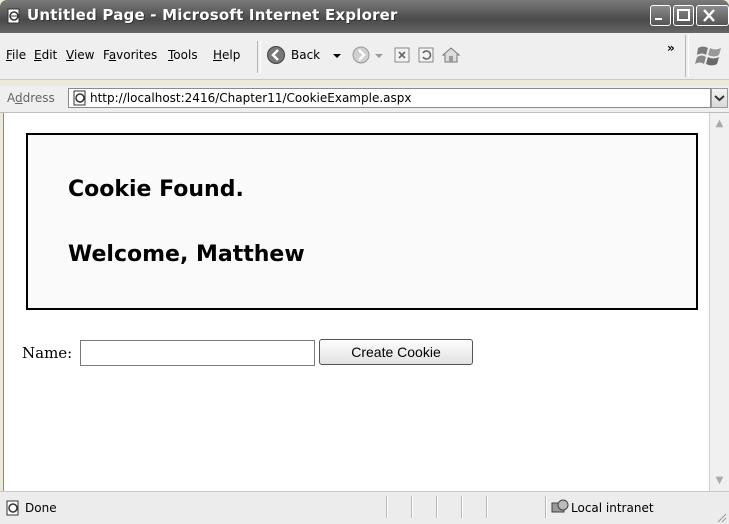 This screenshot has height=524, width=729. What do you see at coordinates (183, 55) in the screenshot?
I see `menu-tools: Tools` at bounding box center [183, 55].